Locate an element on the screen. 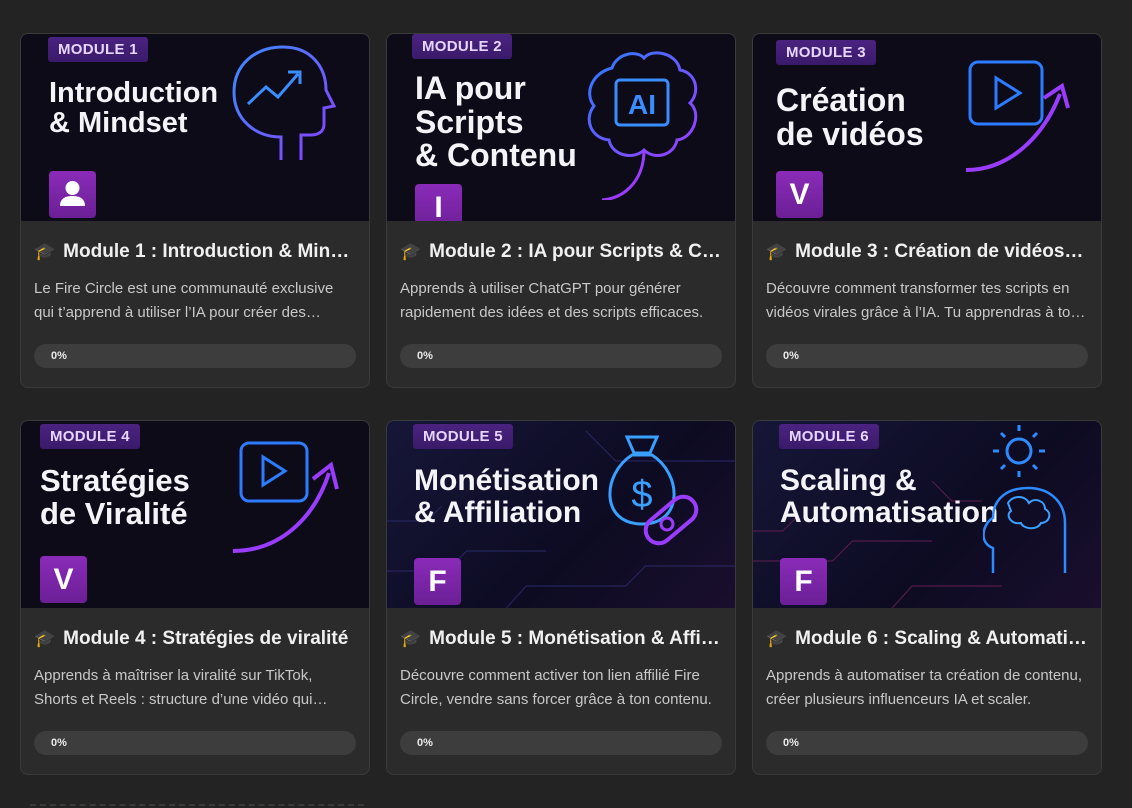 This screenshot has width=1132, height=808. module-thumbnail: MODULE 1 Introduction & Mindset is located at coordinates (195, 127).